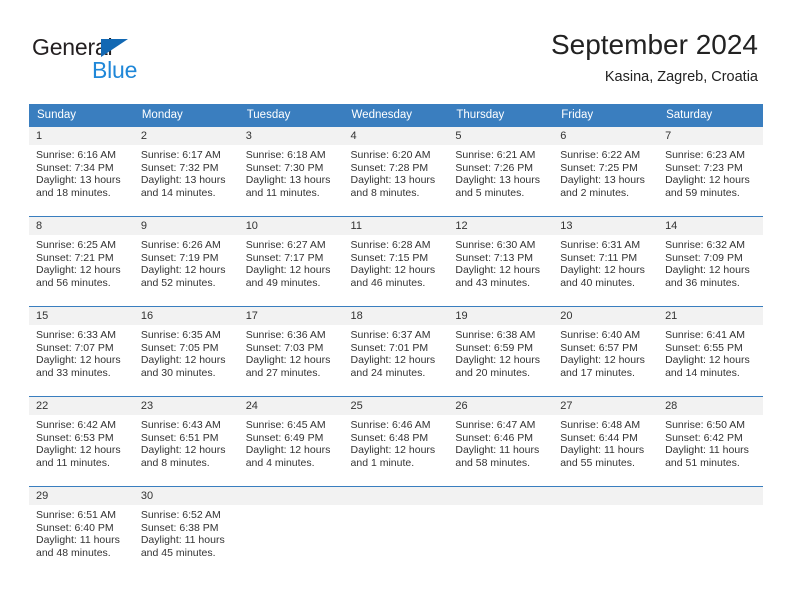  I want to click on day-number: 11, so click(396, 226).